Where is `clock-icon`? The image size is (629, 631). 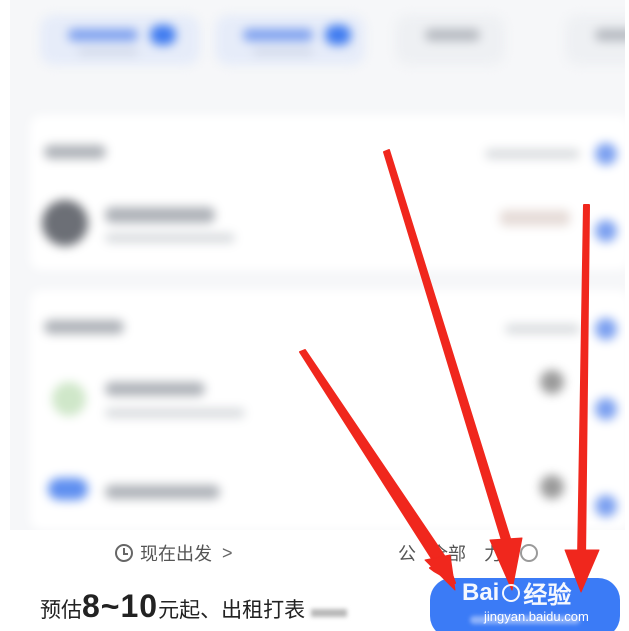 clock-icon is located at coordinates (124, 553).